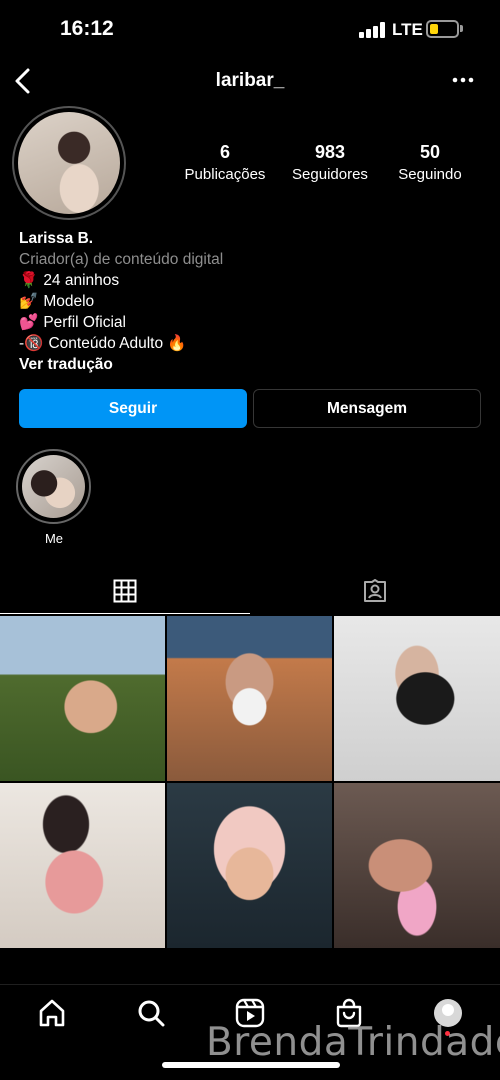 The image size is (500, 1080). I want to click on tagged-icon, so click(375, 590).